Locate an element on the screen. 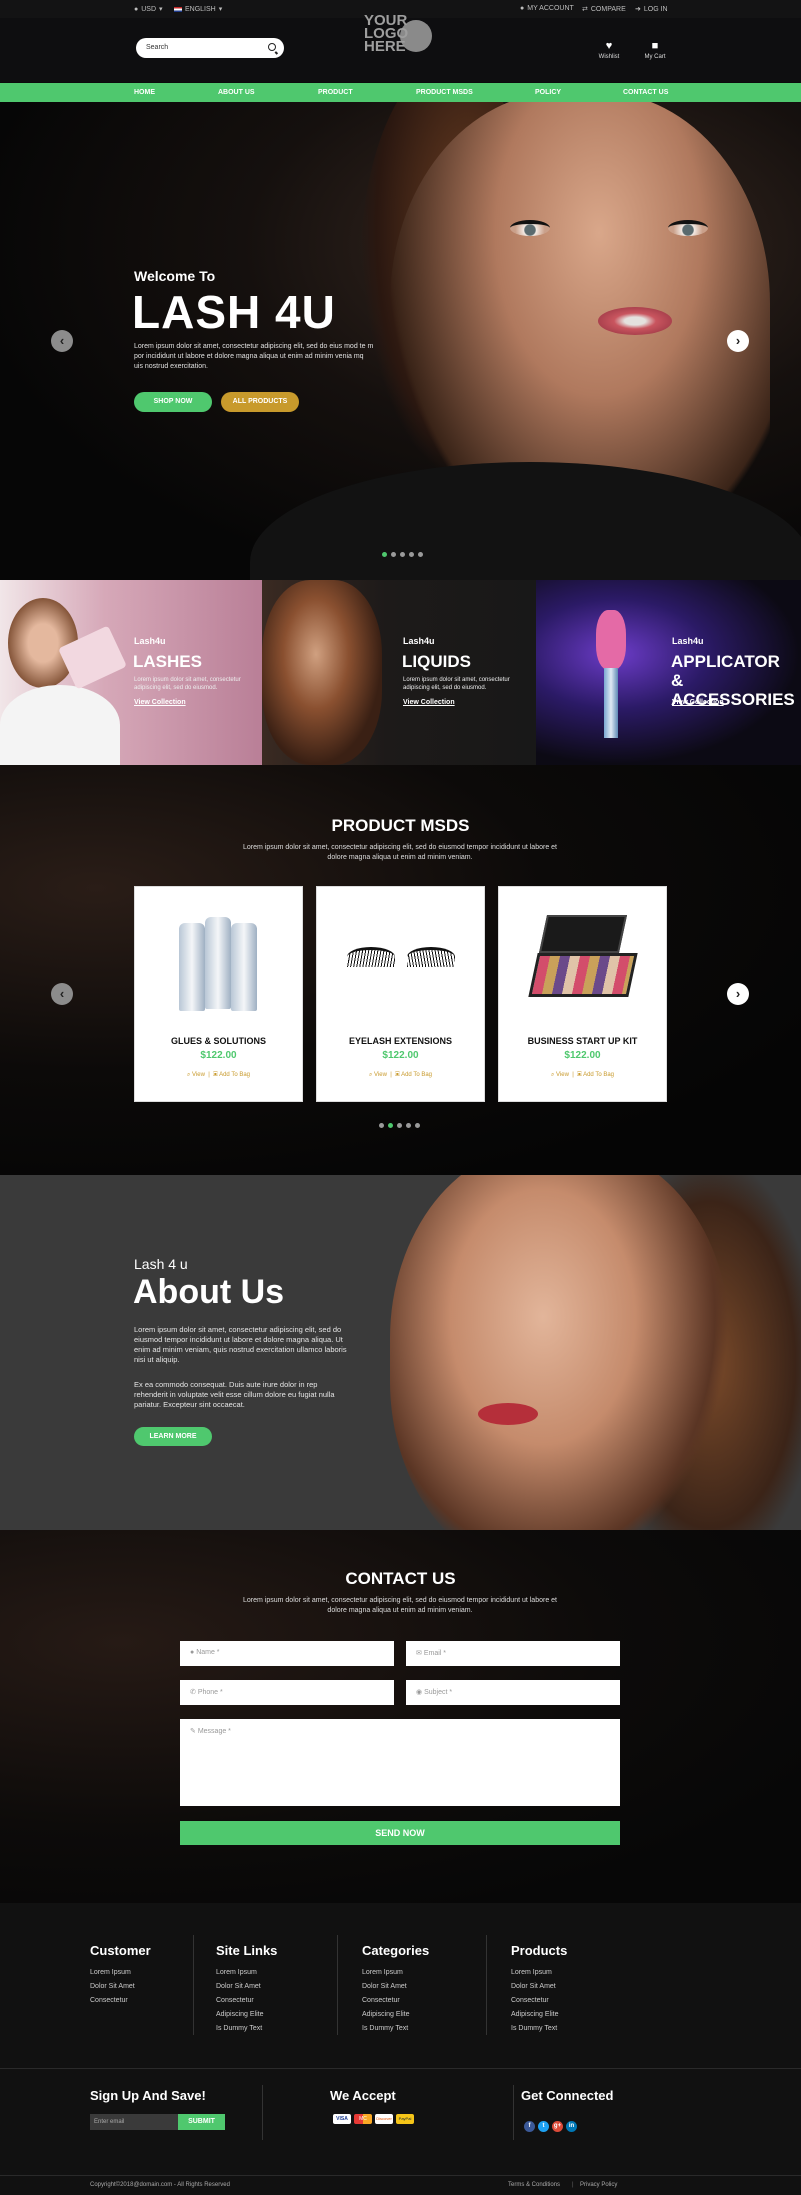 The width and height of the screenshot is (801, 2195). search-input: Search is located at coordinates (210, 48).